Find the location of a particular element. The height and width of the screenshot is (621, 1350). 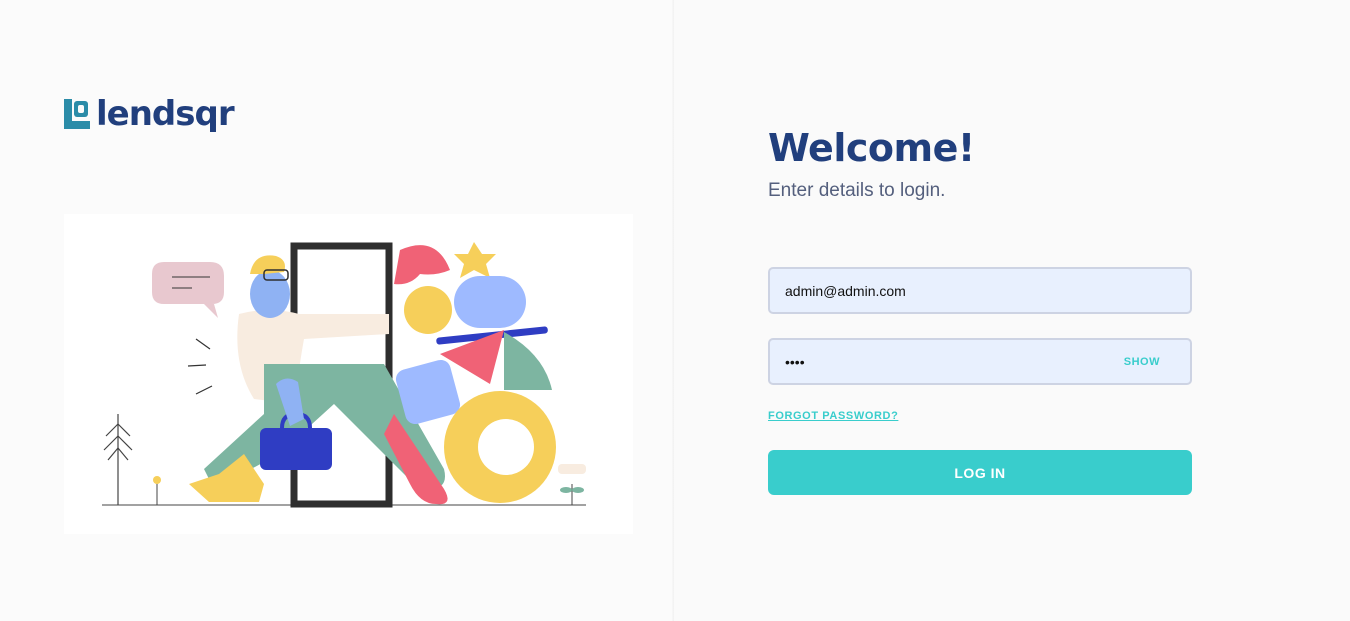

brand-logo: lendsqr is located at coordinates (149, 114).